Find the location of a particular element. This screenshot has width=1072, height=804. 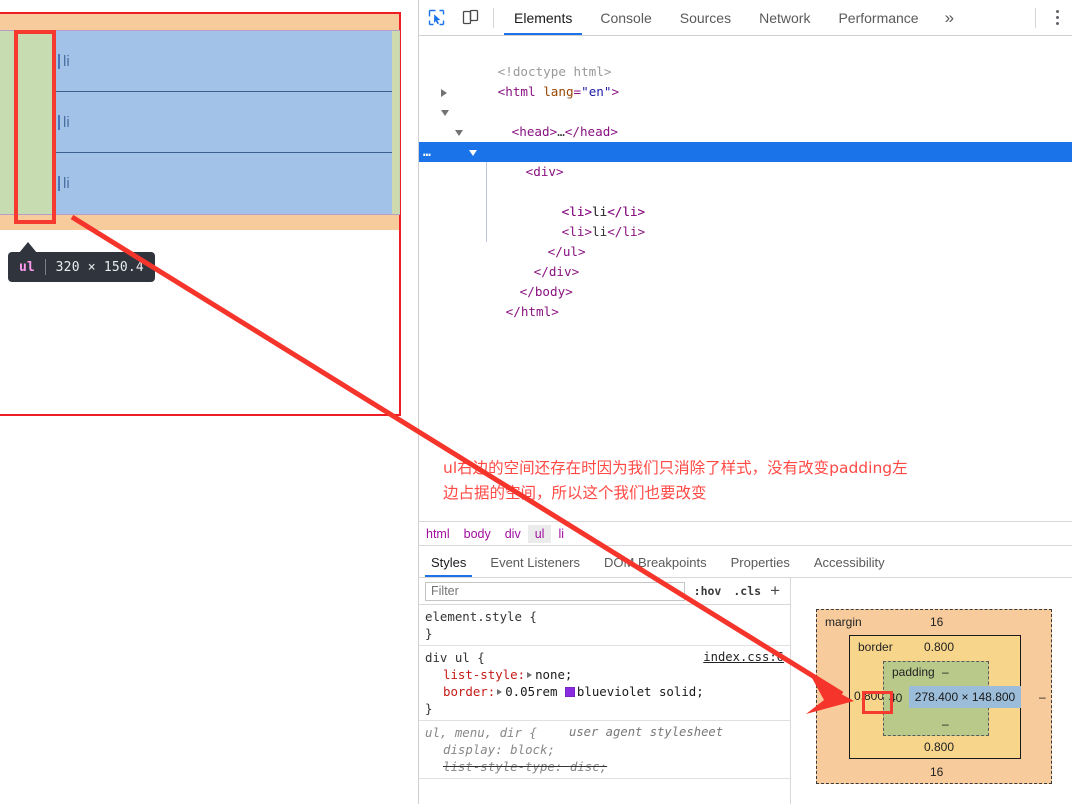

margin-left-value: – is located at coordinates (828, 697).